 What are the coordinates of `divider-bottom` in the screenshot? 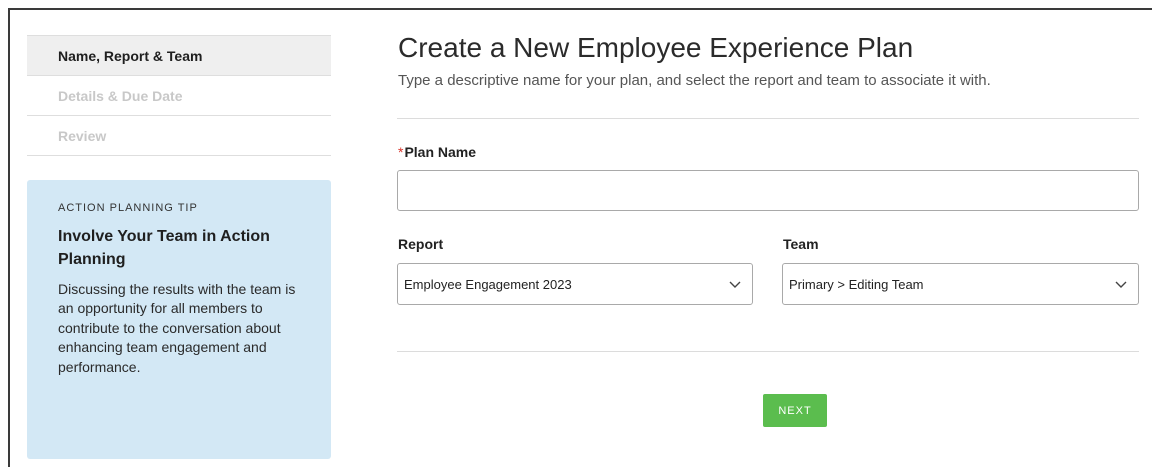 It's located at (768, 351).